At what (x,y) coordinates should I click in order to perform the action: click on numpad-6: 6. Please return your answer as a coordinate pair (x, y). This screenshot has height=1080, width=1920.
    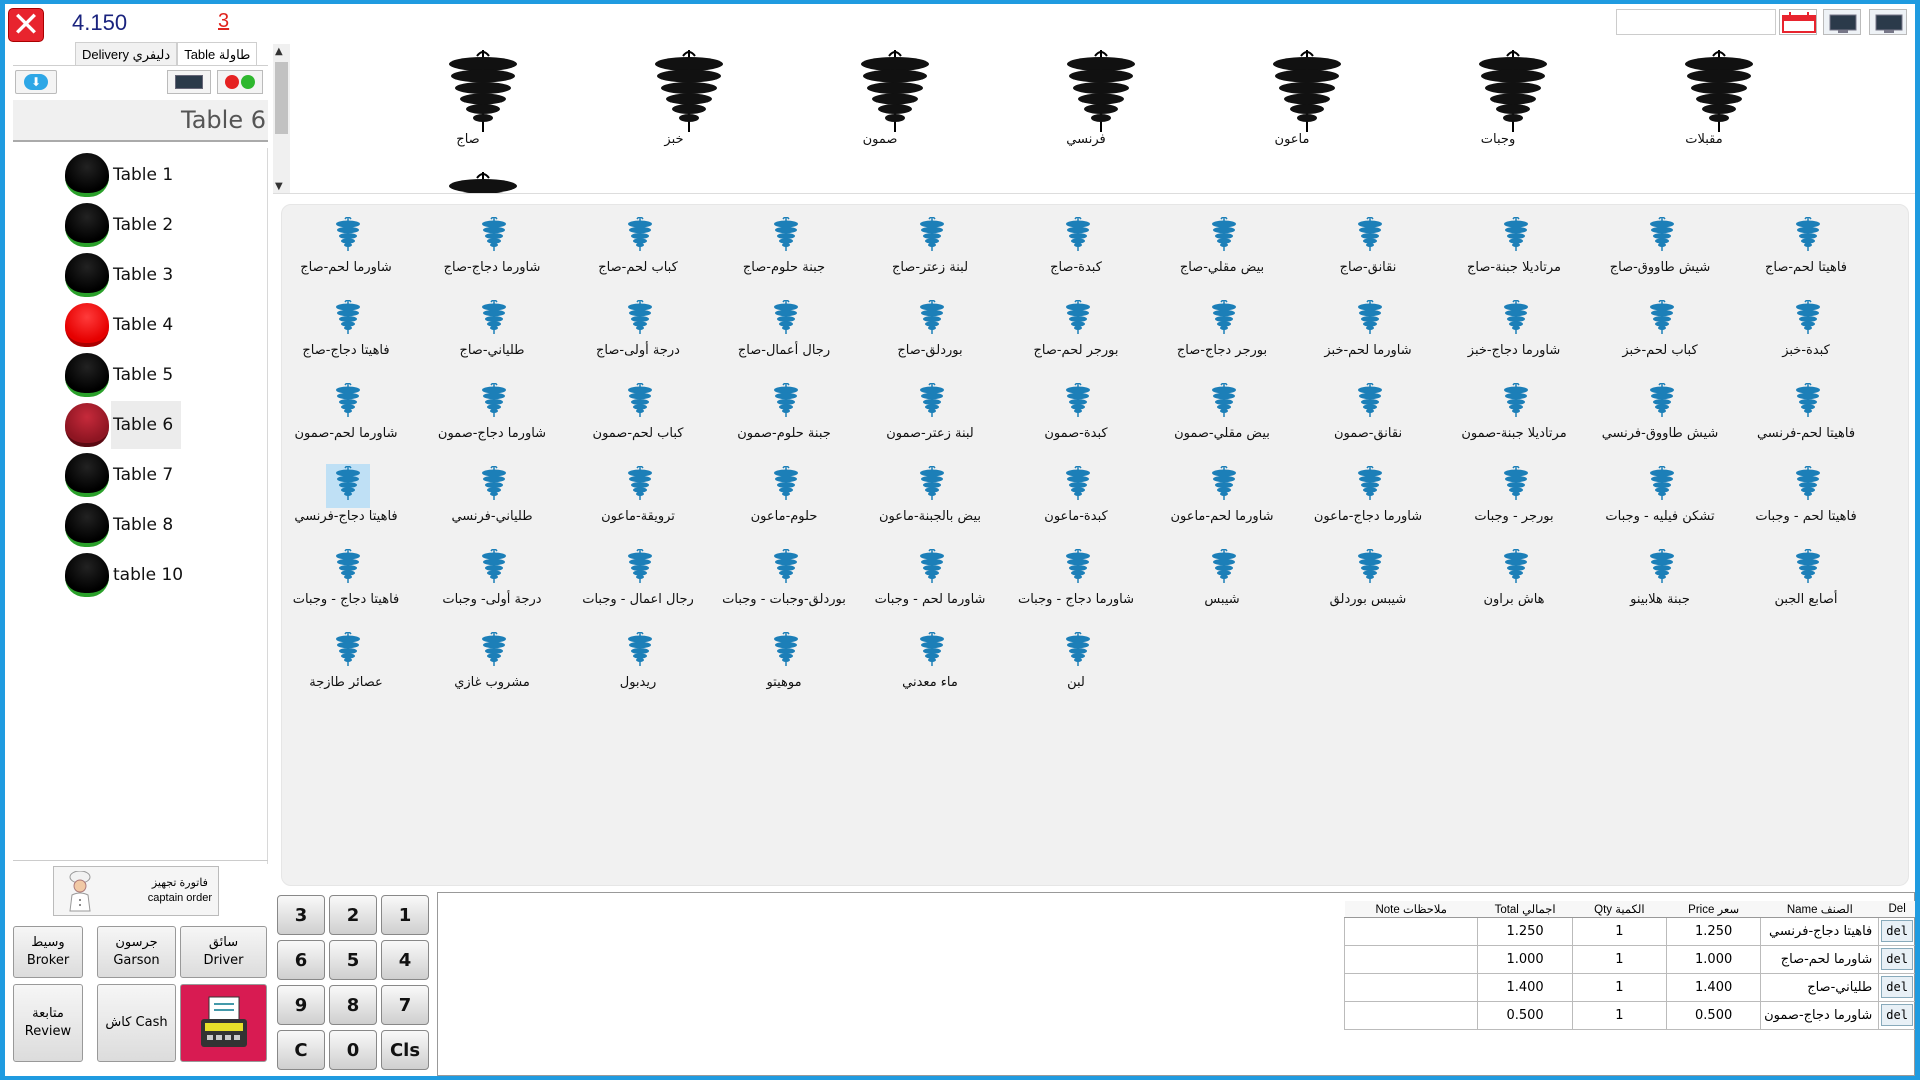
    Looking at the image, I should click on (301, 960).